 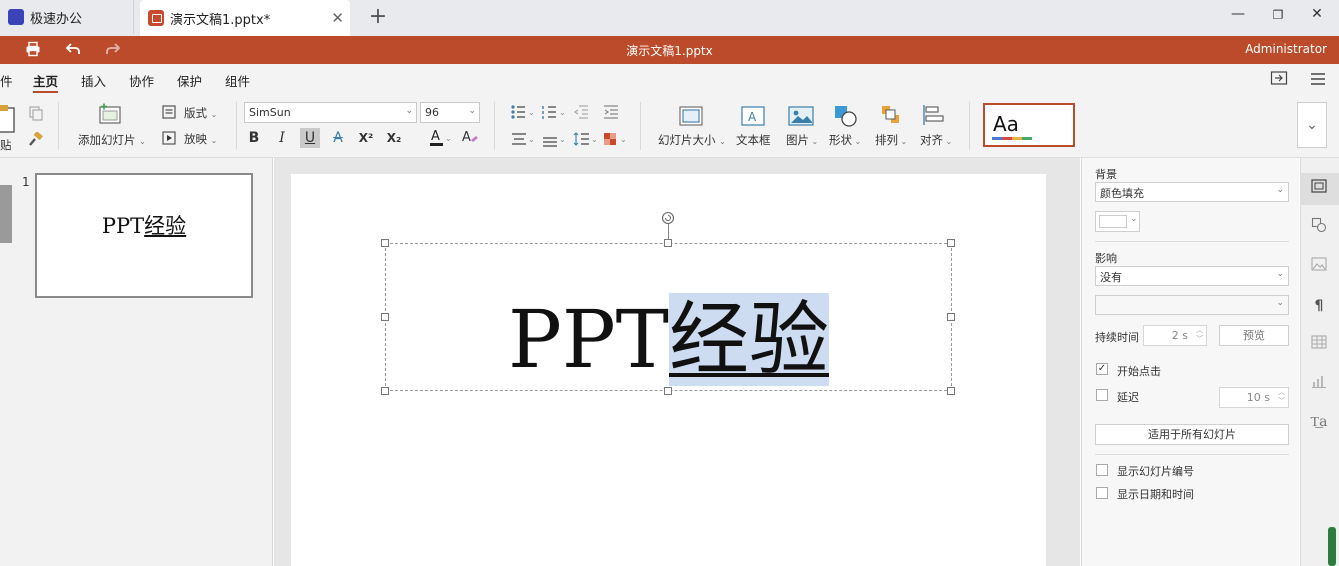 I want to click on share-icon, so click(x=1279, y=79).